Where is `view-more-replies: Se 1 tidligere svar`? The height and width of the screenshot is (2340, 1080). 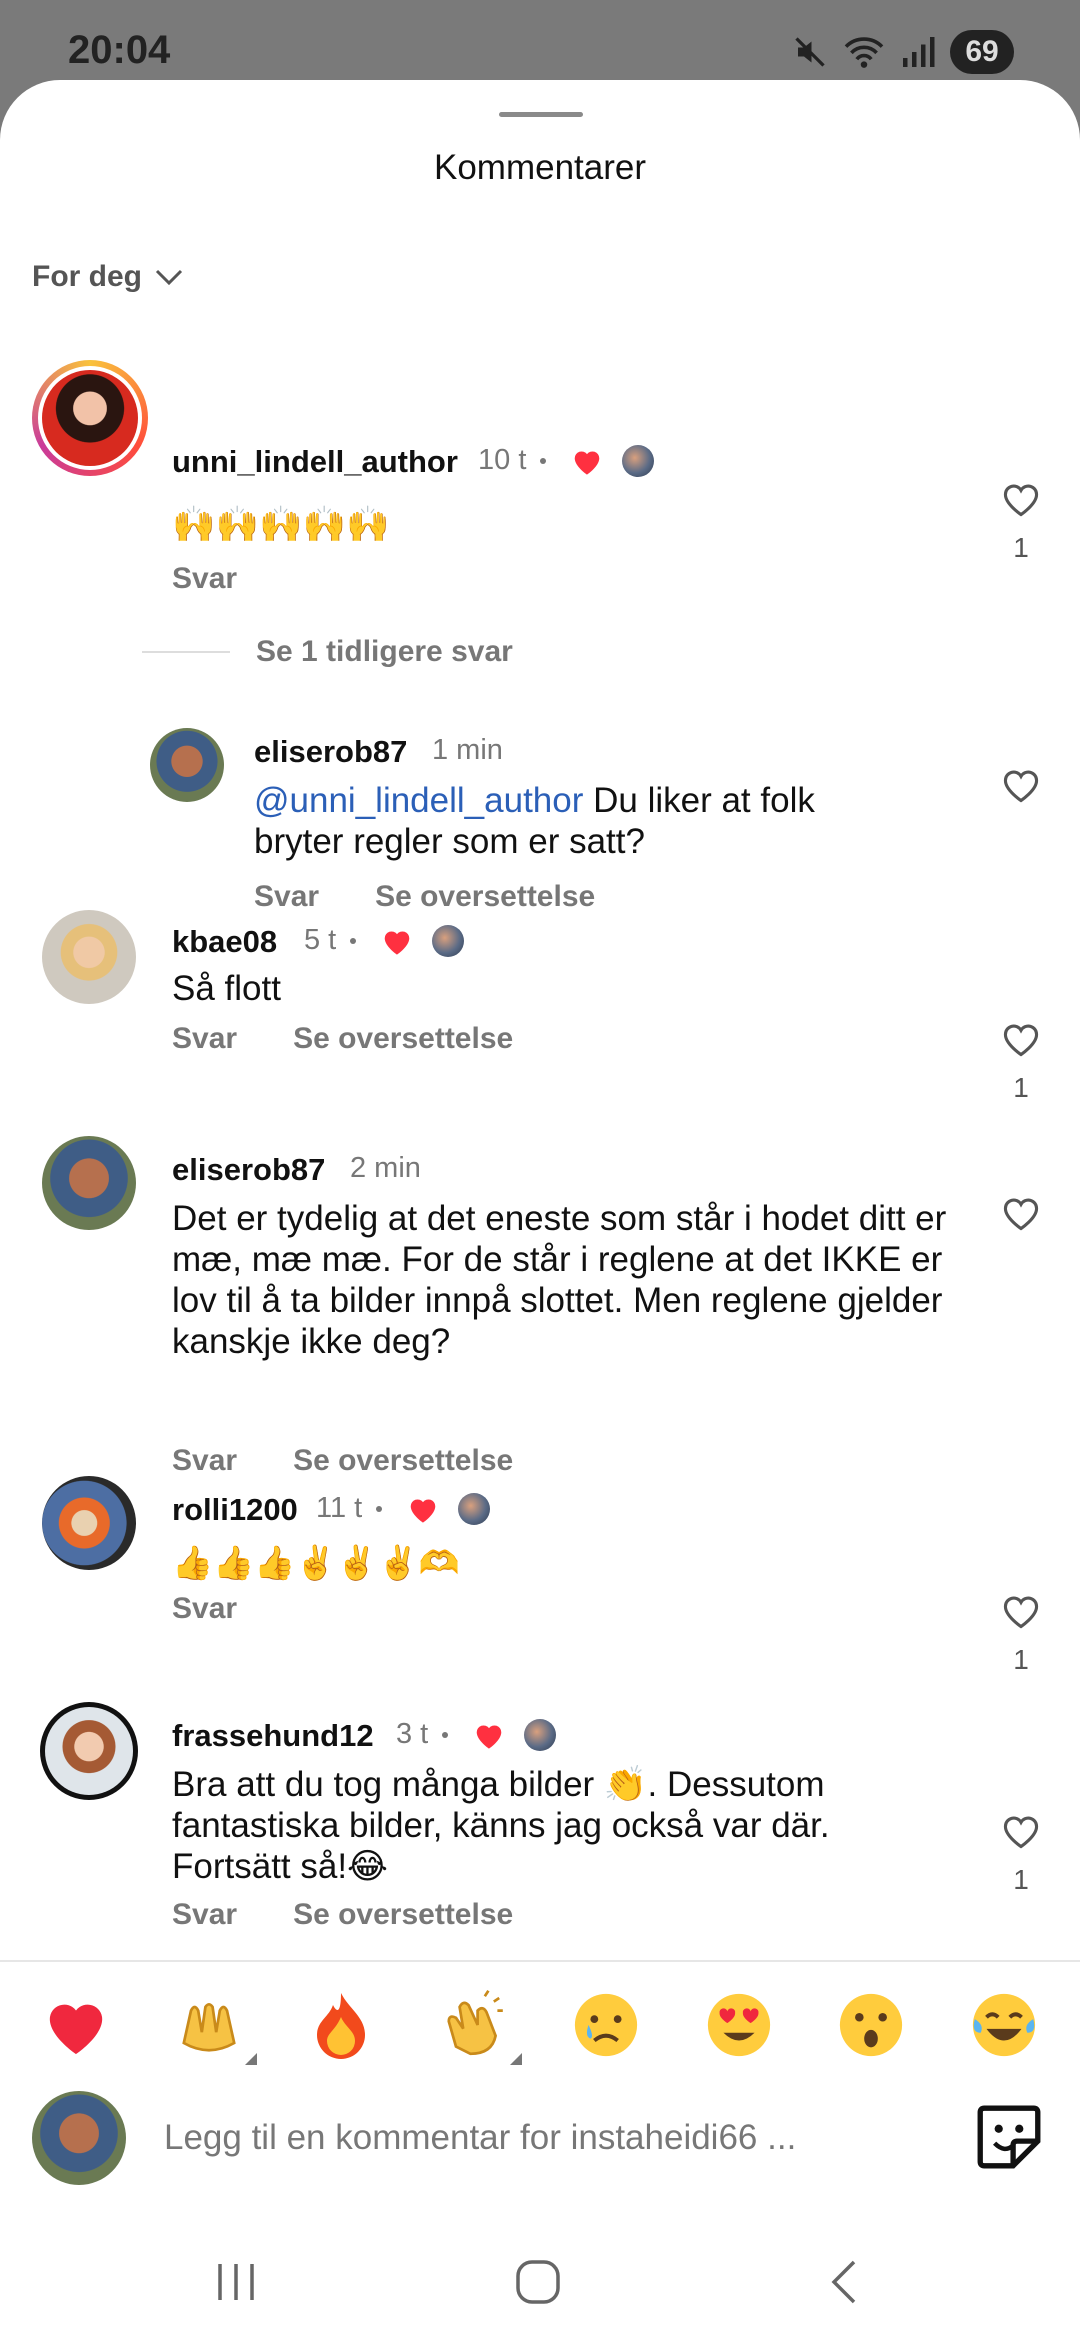 view-more-replies: Se 1 tidligere svar is located at coordinates (327, 652).